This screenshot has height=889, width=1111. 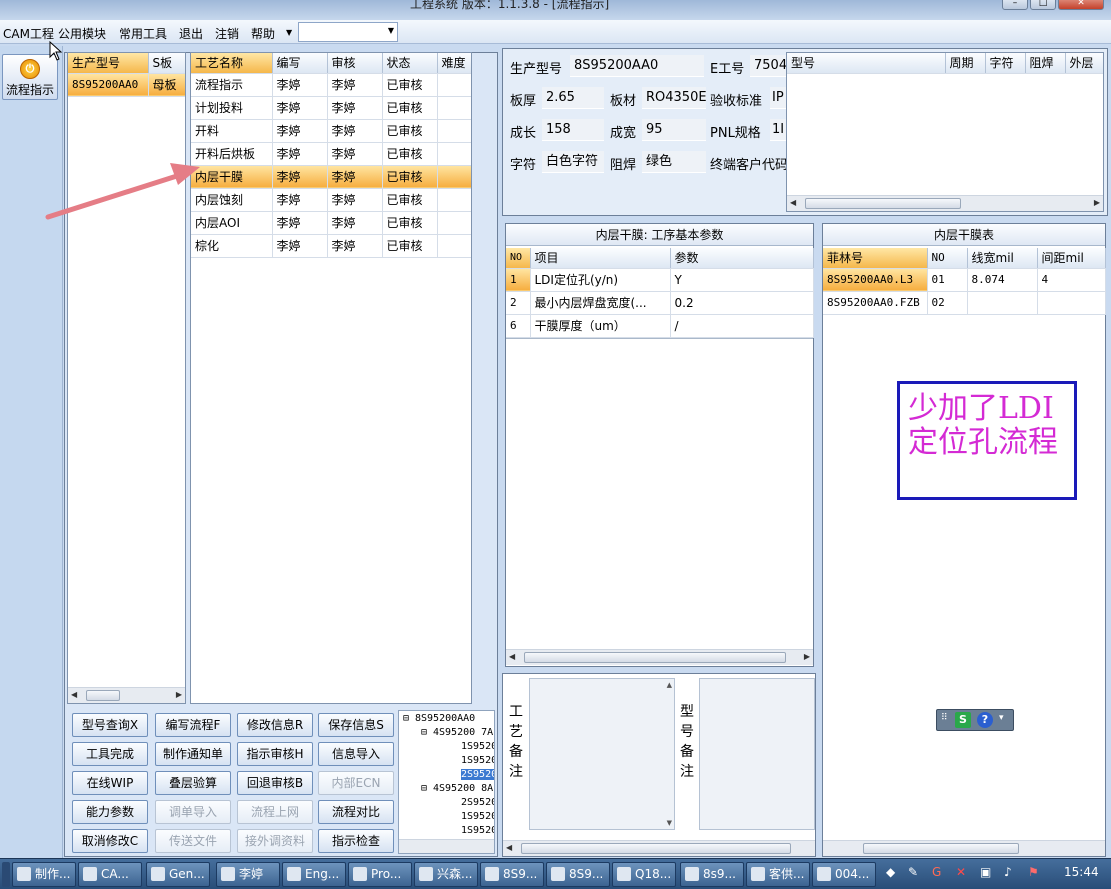 What do you see at coordinates (232, 63) in the screenshot?
I see `process-header: 工艺名称` at bounding box center [232, 63].